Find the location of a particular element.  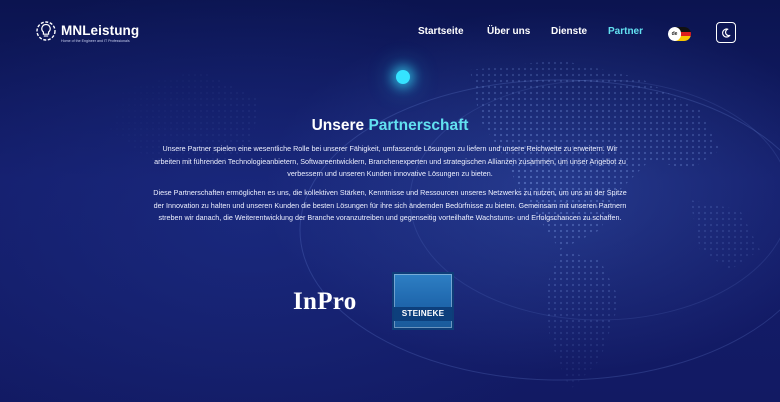

brand-name: MNLeistung is located at coordinates (100, 30).